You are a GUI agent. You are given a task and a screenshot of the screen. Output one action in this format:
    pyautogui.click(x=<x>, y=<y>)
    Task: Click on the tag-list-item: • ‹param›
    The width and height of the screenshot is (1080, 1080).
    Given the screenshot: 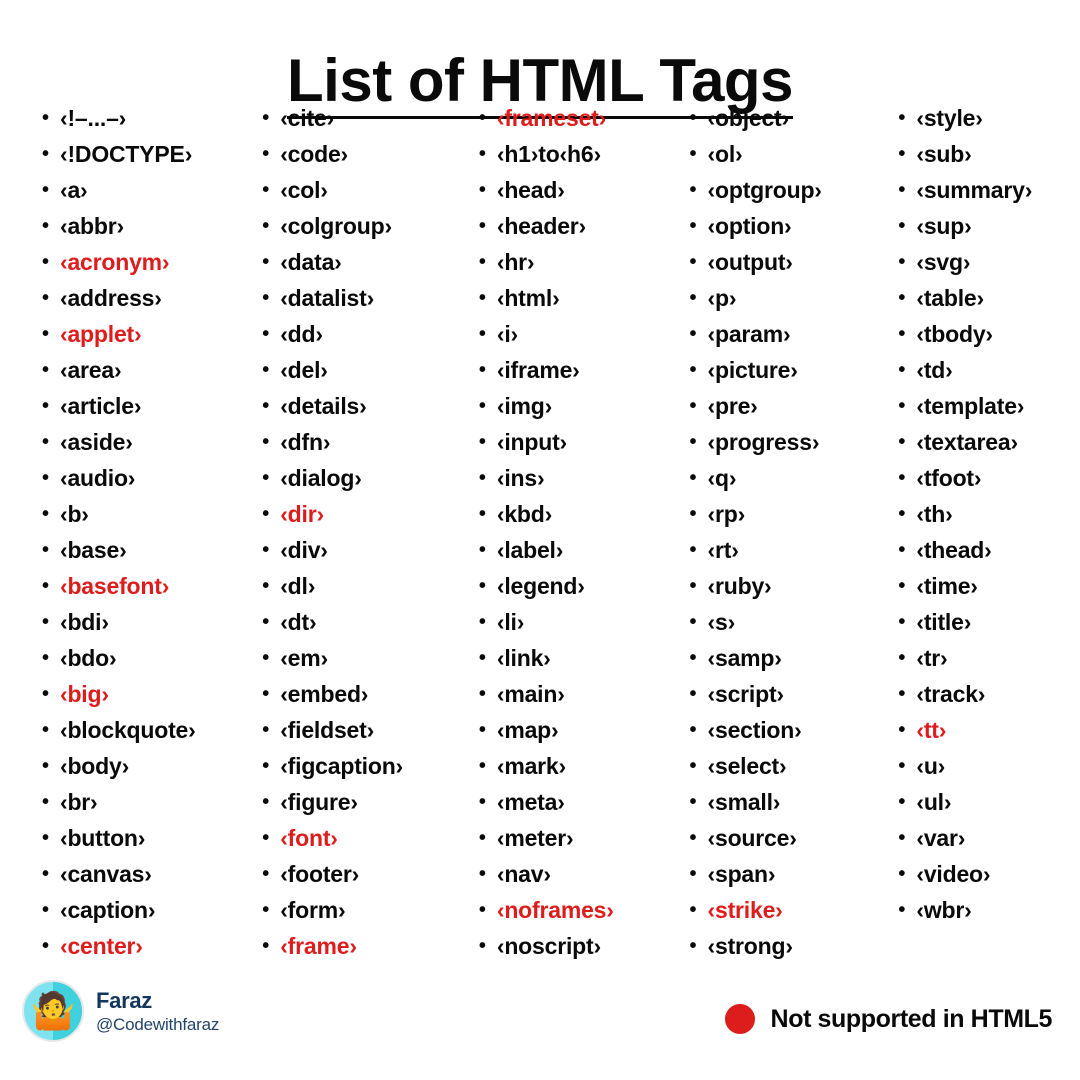 What is the action you would take?
    pyautogui.click(x=789, y=334)
    